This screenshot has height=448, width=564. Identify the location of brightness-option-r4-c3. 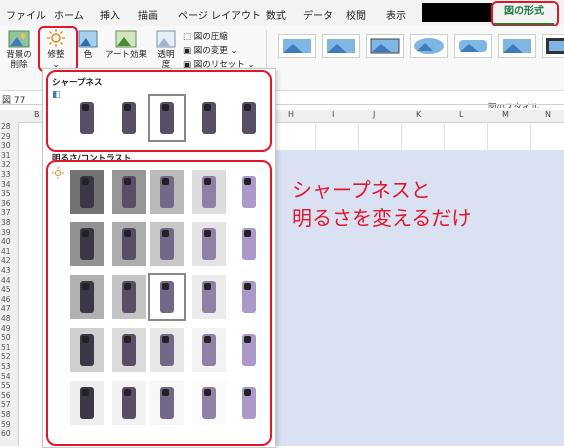
(167, 350).